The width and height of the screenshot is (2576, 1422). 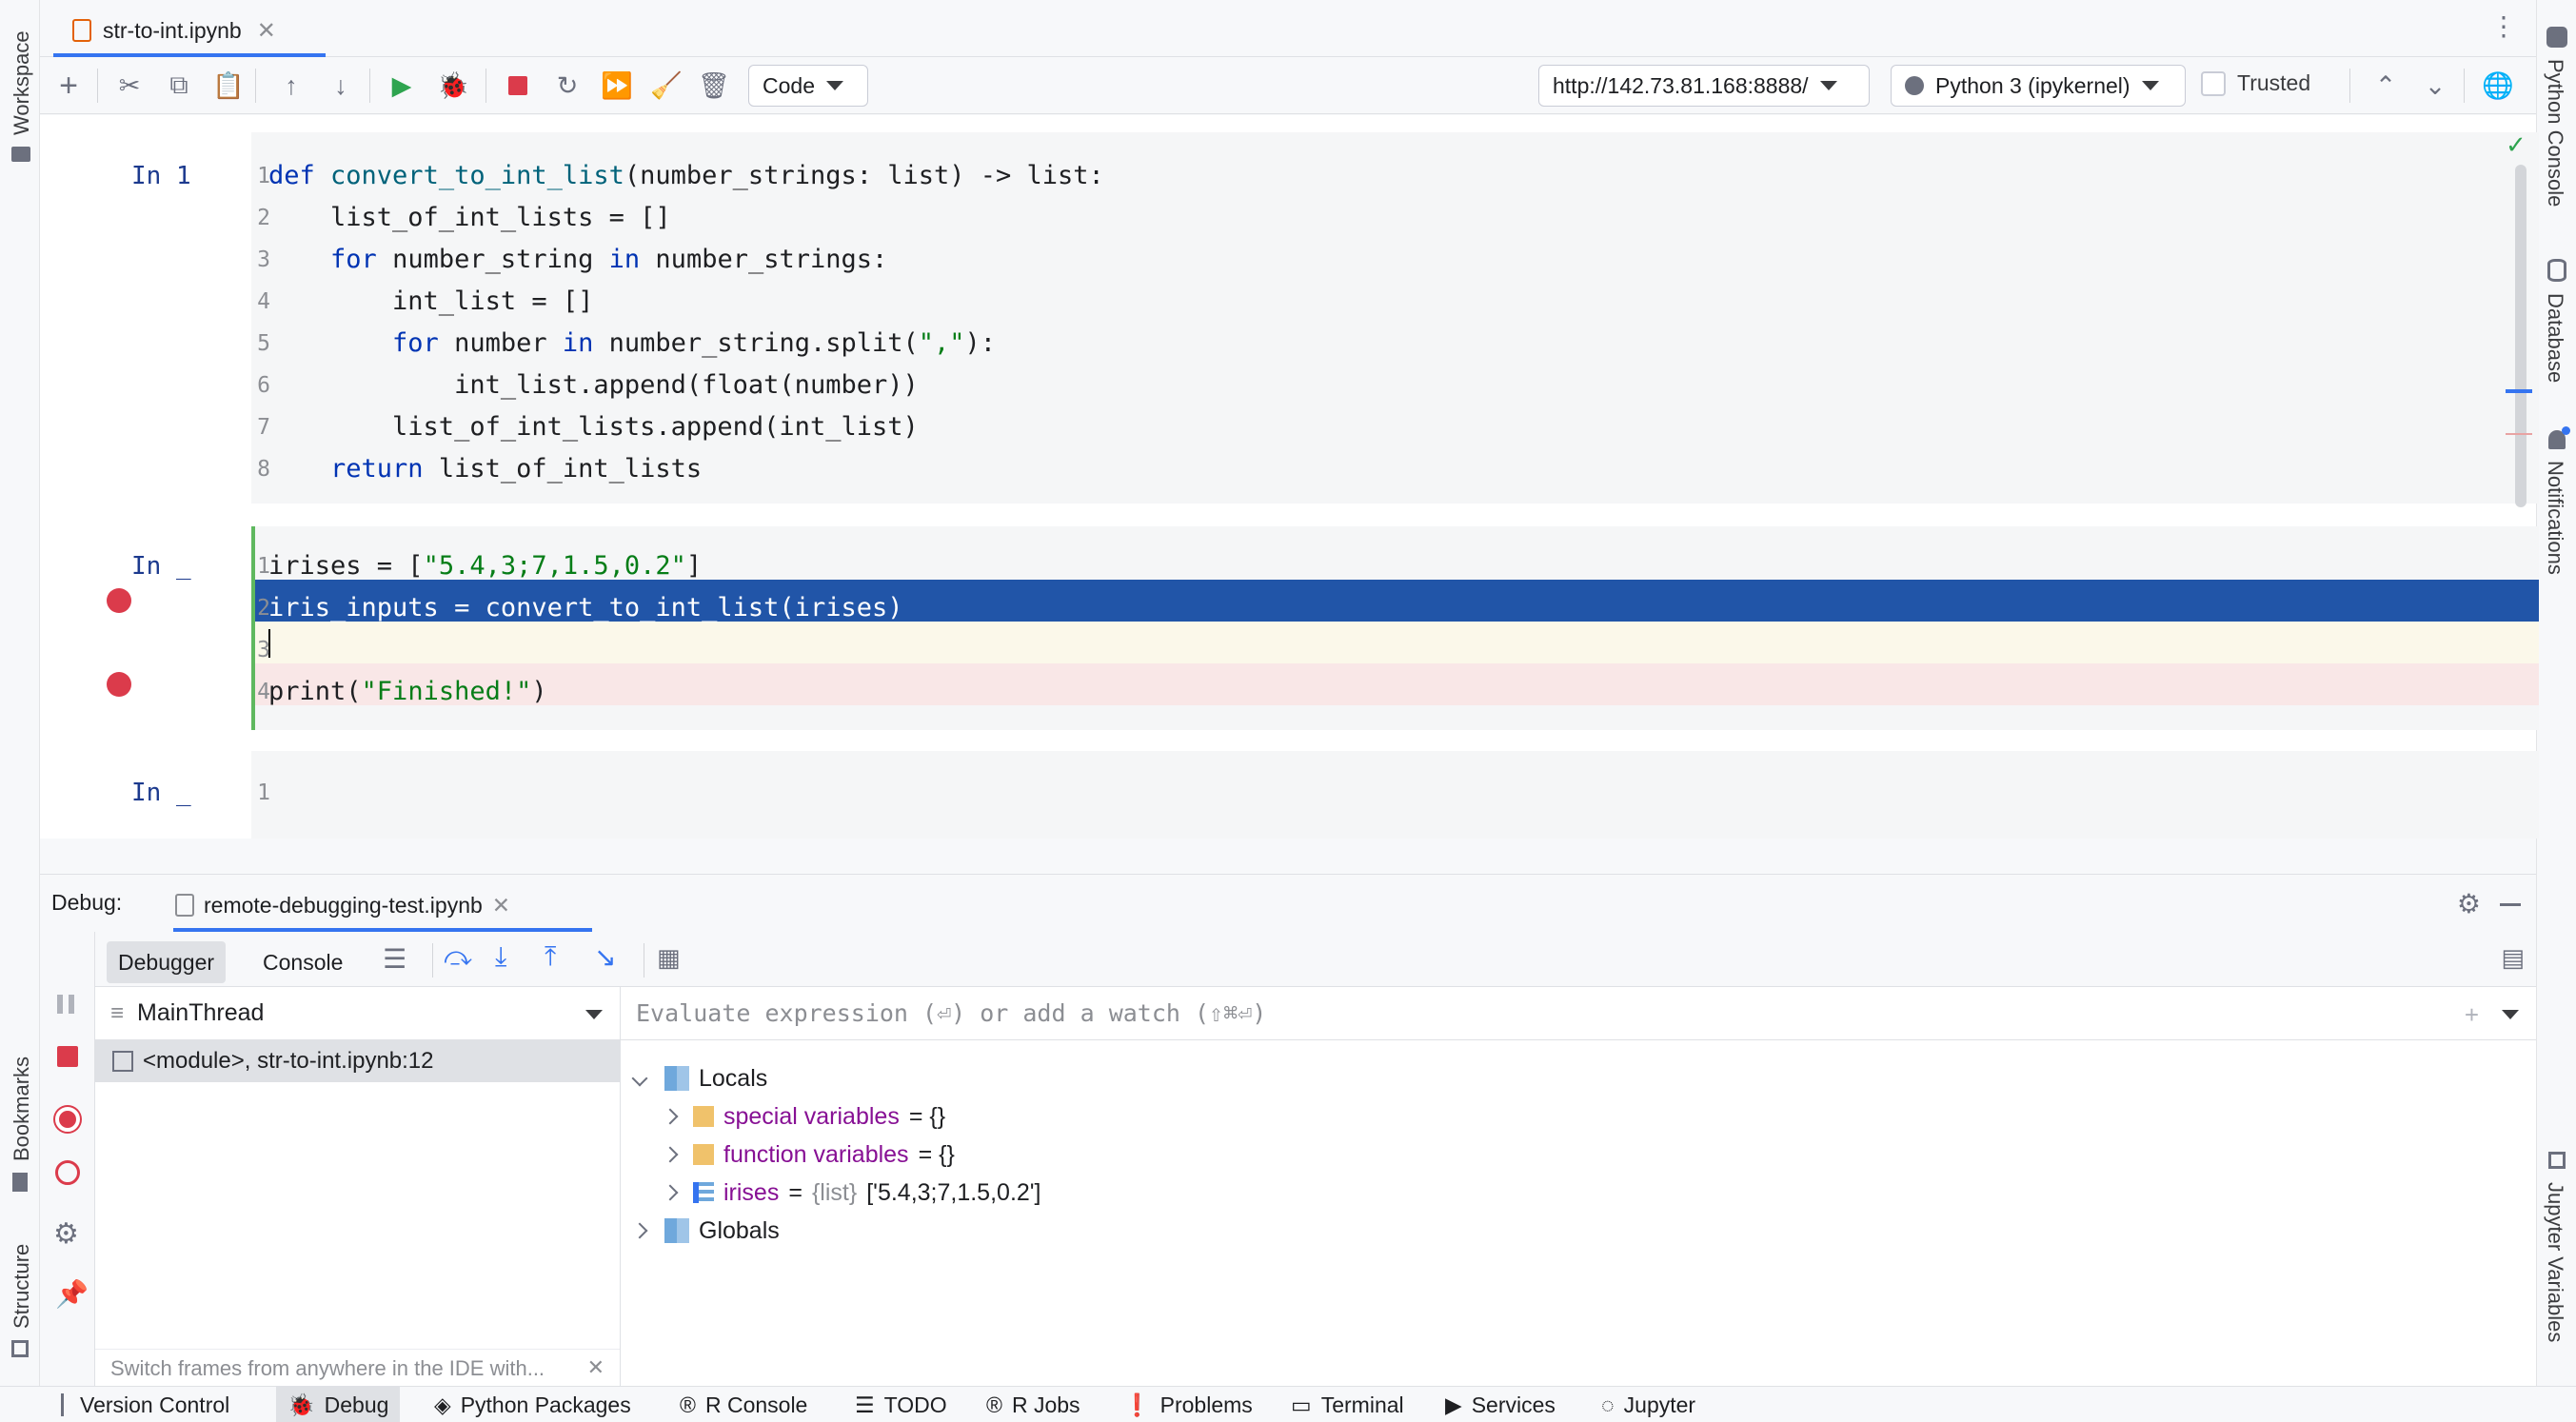 I want to click on trusted-checkbox: Trusted, so click(x=2255, y=83).